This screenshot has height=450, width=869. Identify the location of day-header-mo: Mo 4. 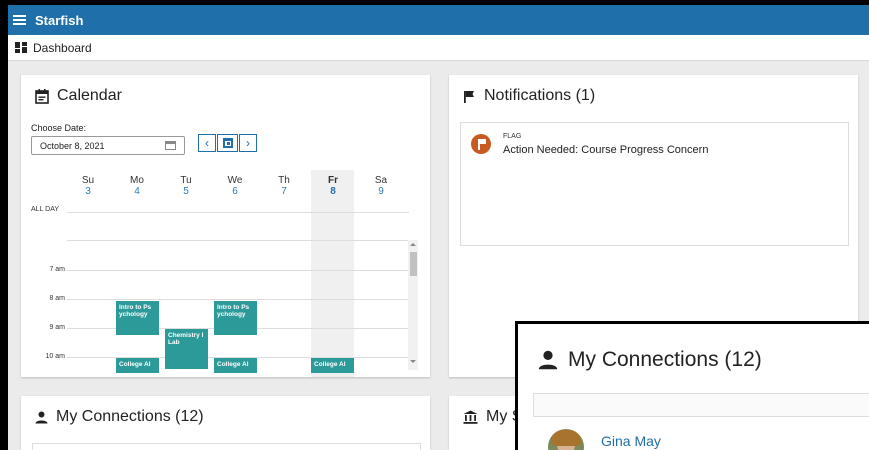
(137, 186).